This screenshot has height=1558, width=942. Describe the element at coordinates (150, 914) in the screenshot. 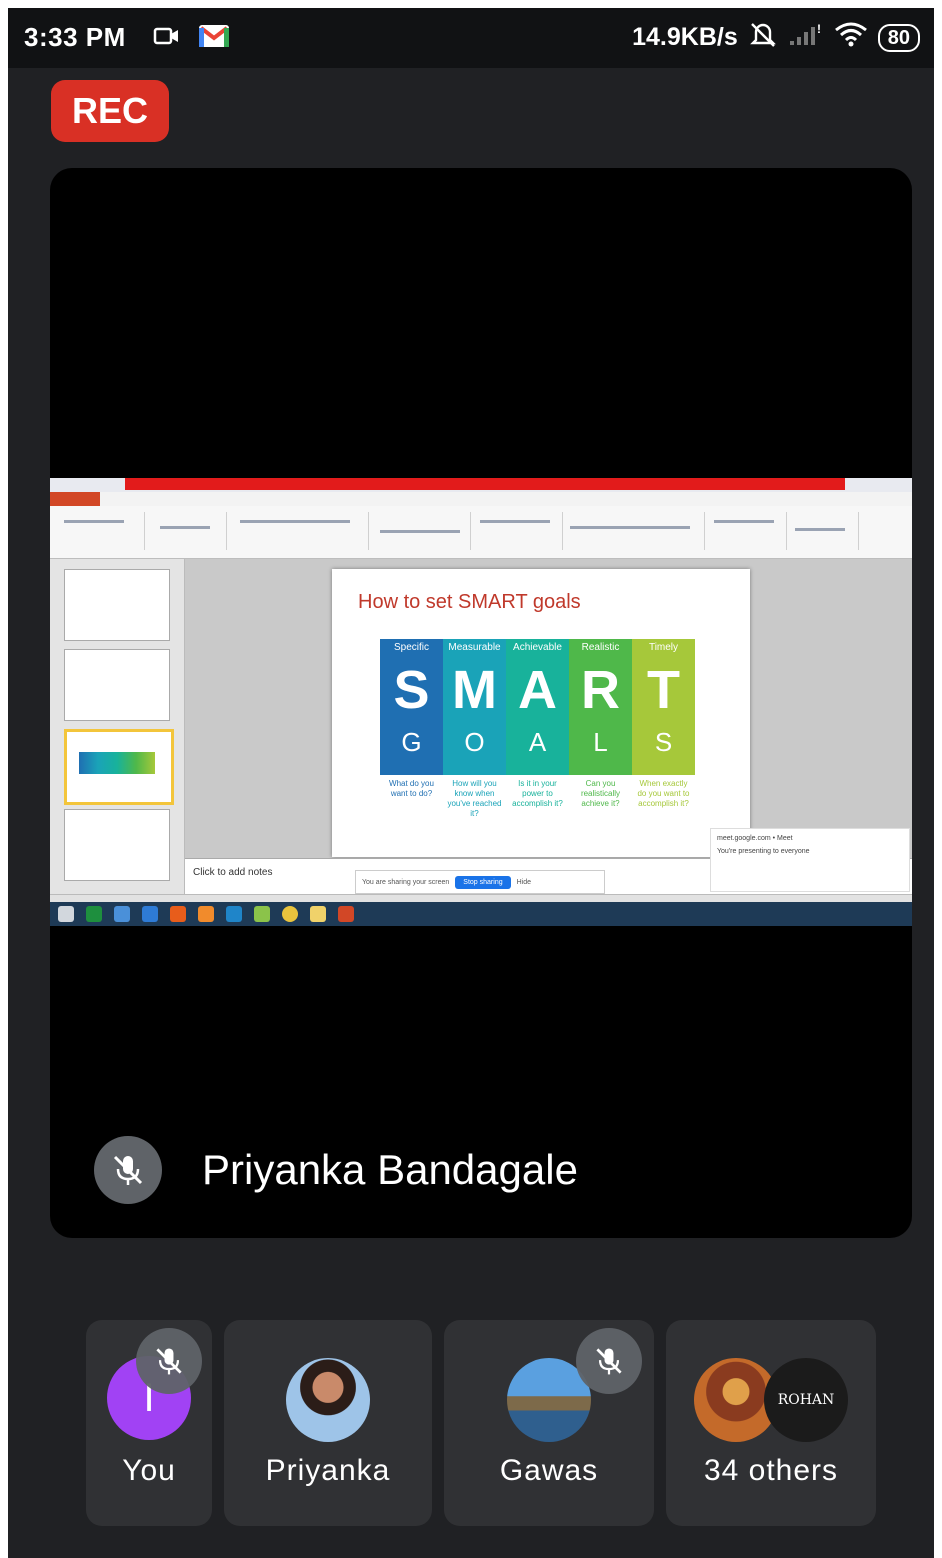

I see `ie-icon` at that location.